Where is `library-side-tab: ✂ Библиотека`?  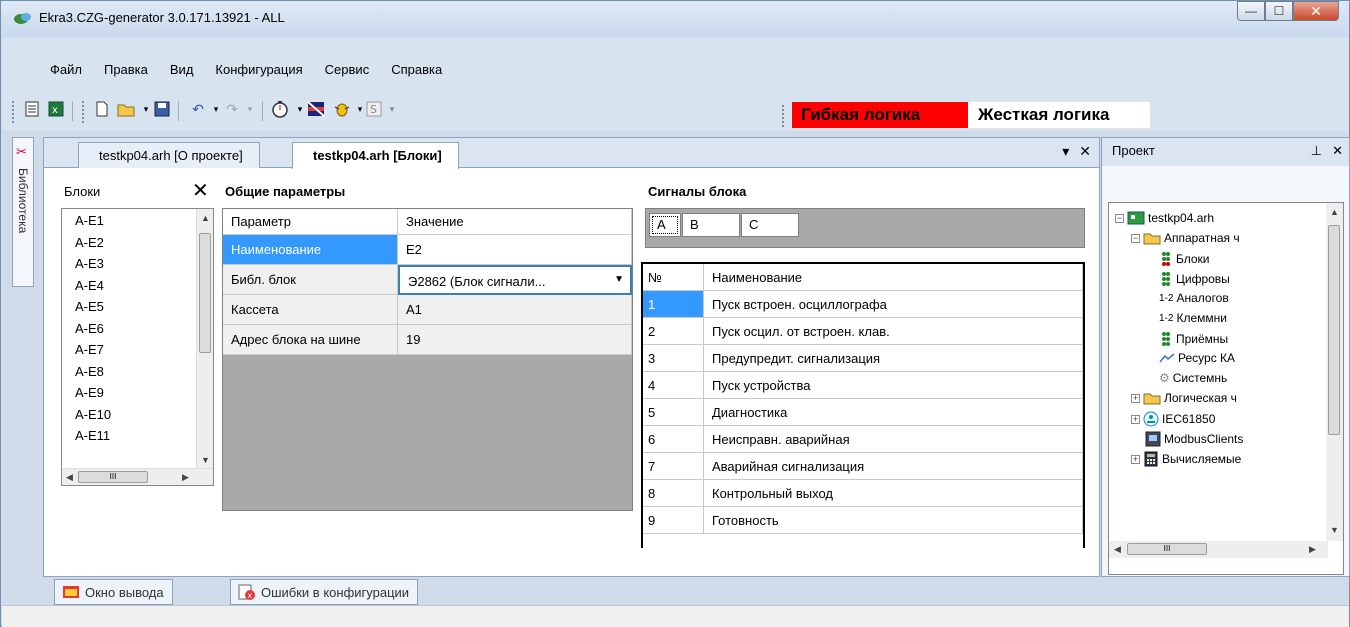
library-side-tab: ✂ Библиотека is located at coordinates (23, 212).